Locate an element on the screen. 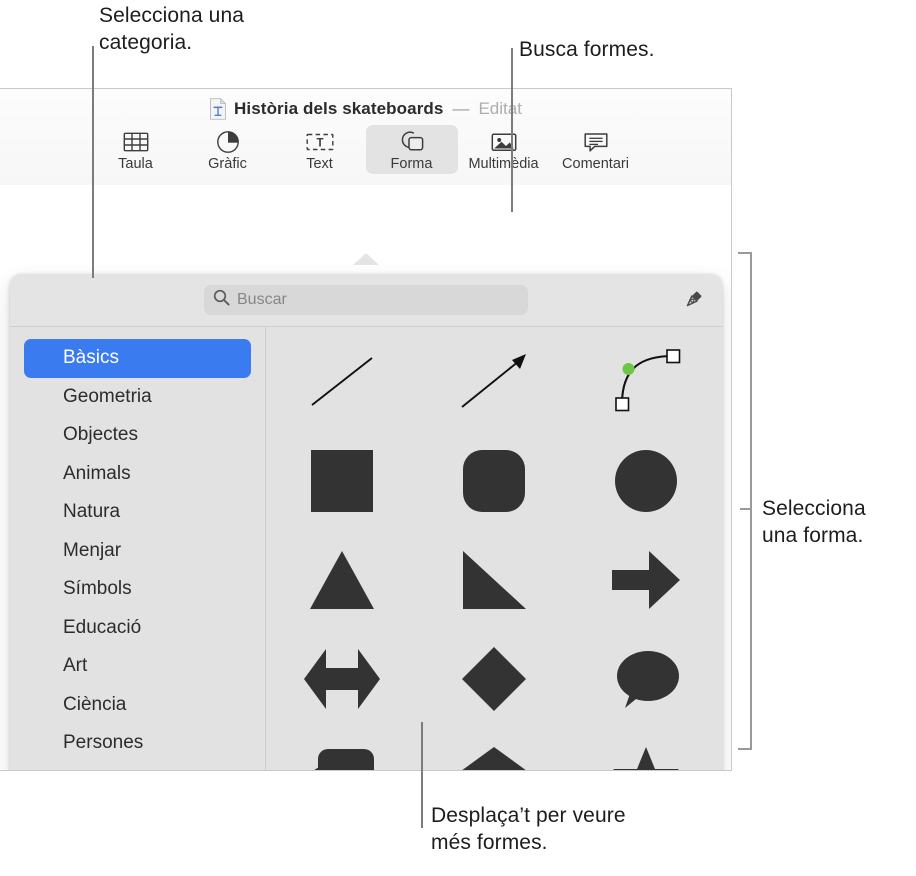  rounded-square-shape is located at coordinates (494, 483).